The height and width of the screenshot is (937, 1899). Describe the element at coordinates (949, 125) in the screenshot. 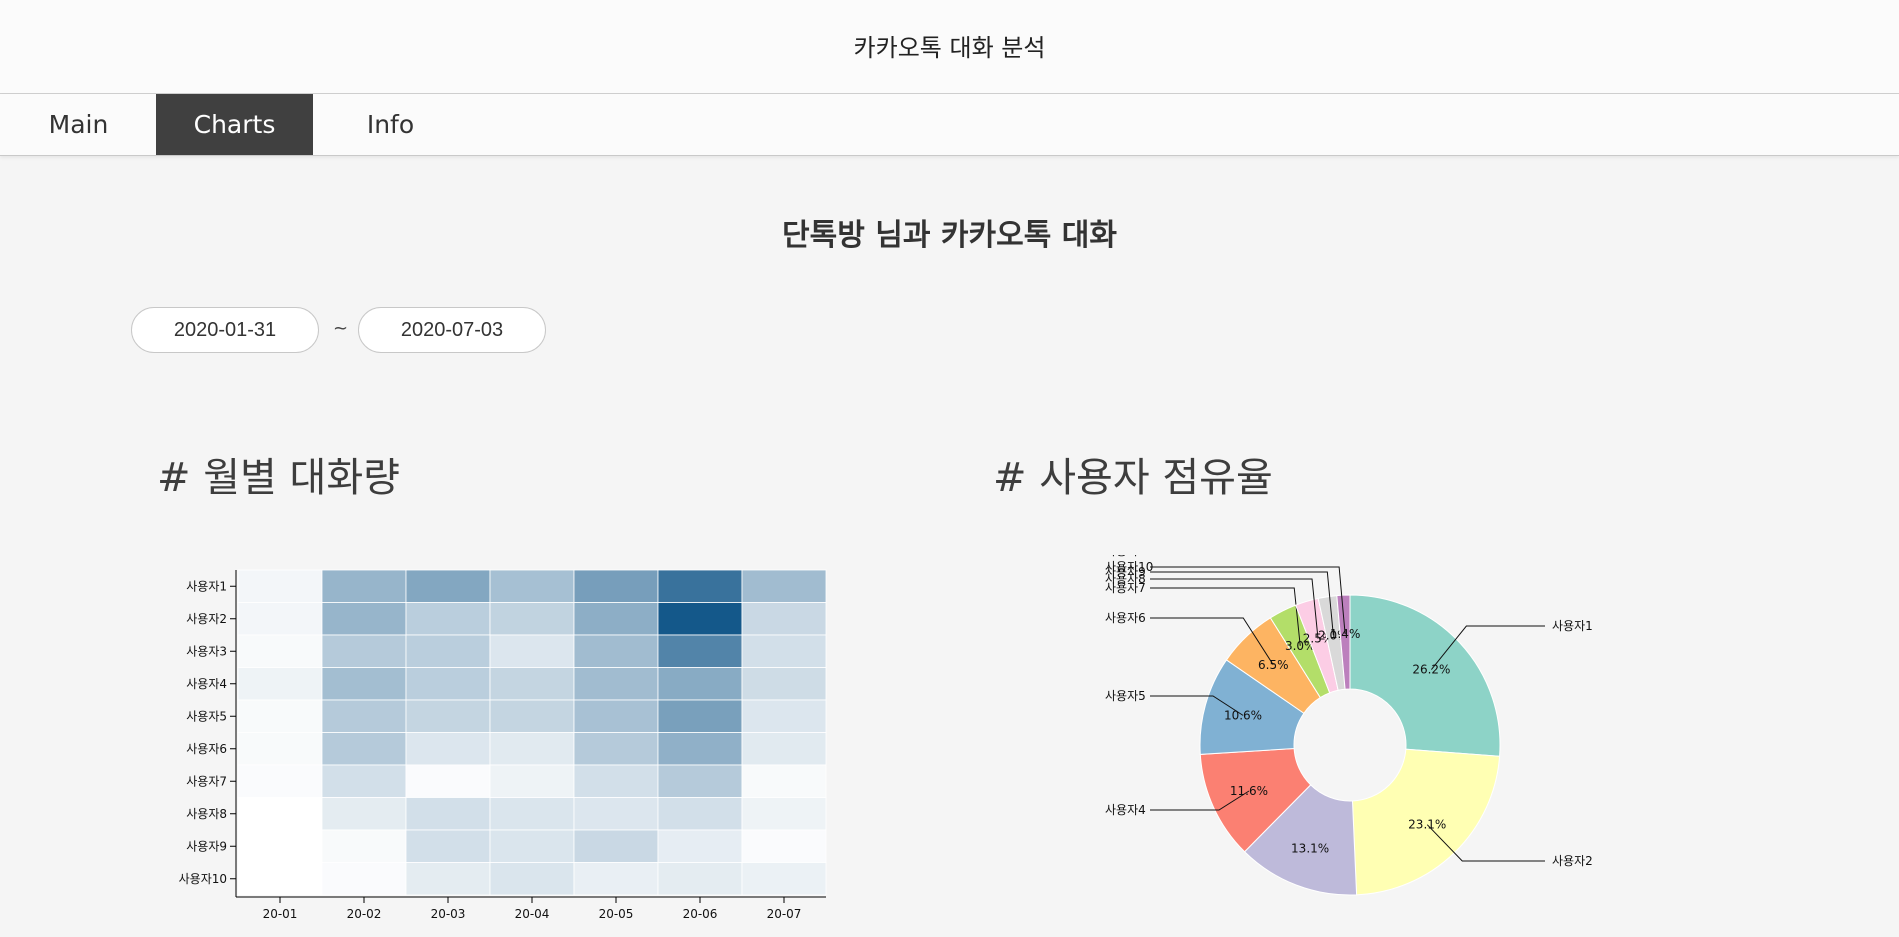

I see `nav-bar: Main Charts Info` at that location.